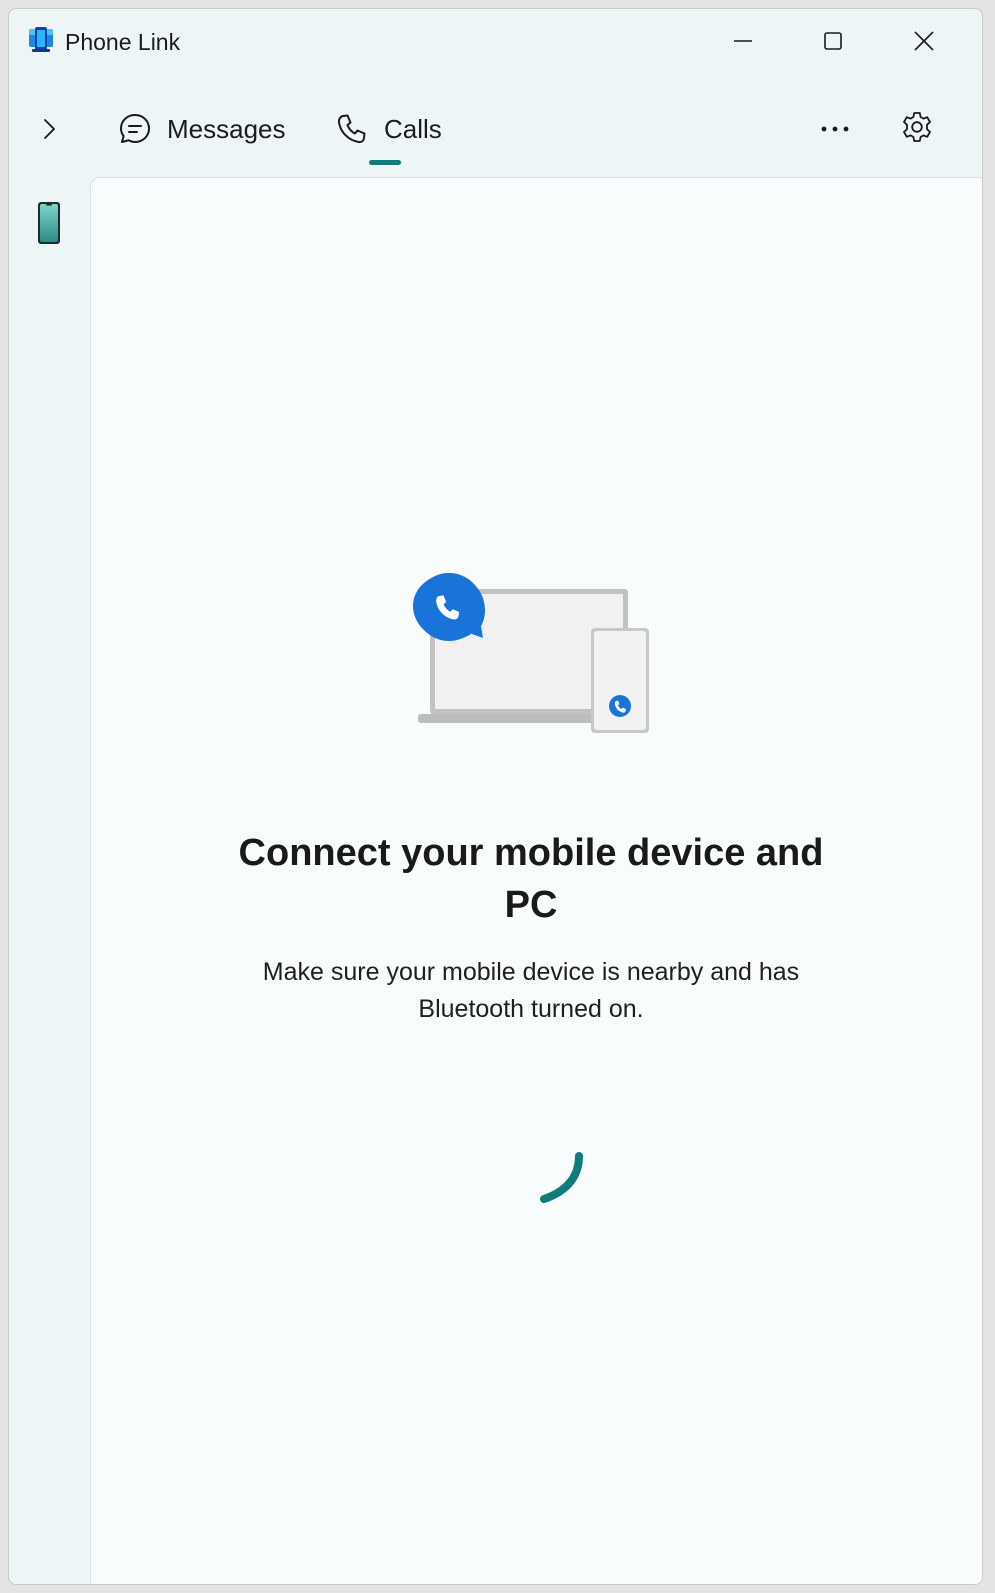 The width and height of the screenshot is (995, 1593). I want to click on settings-button, so click(917, 127).